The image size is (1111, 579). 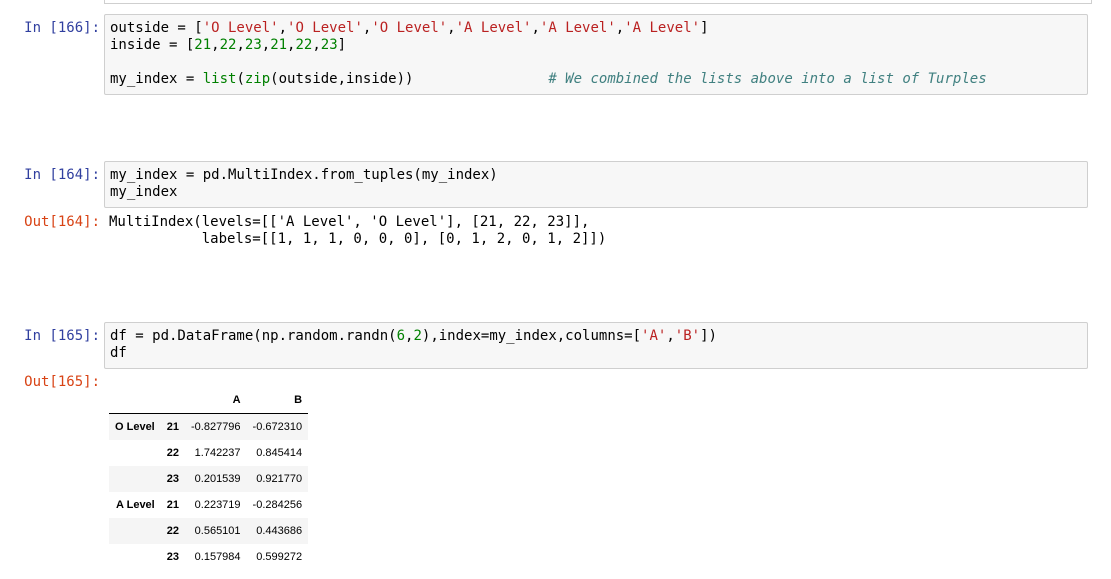 I want to click on table-row: 22 0.565101 0.443686, so click(x=209, y=531).